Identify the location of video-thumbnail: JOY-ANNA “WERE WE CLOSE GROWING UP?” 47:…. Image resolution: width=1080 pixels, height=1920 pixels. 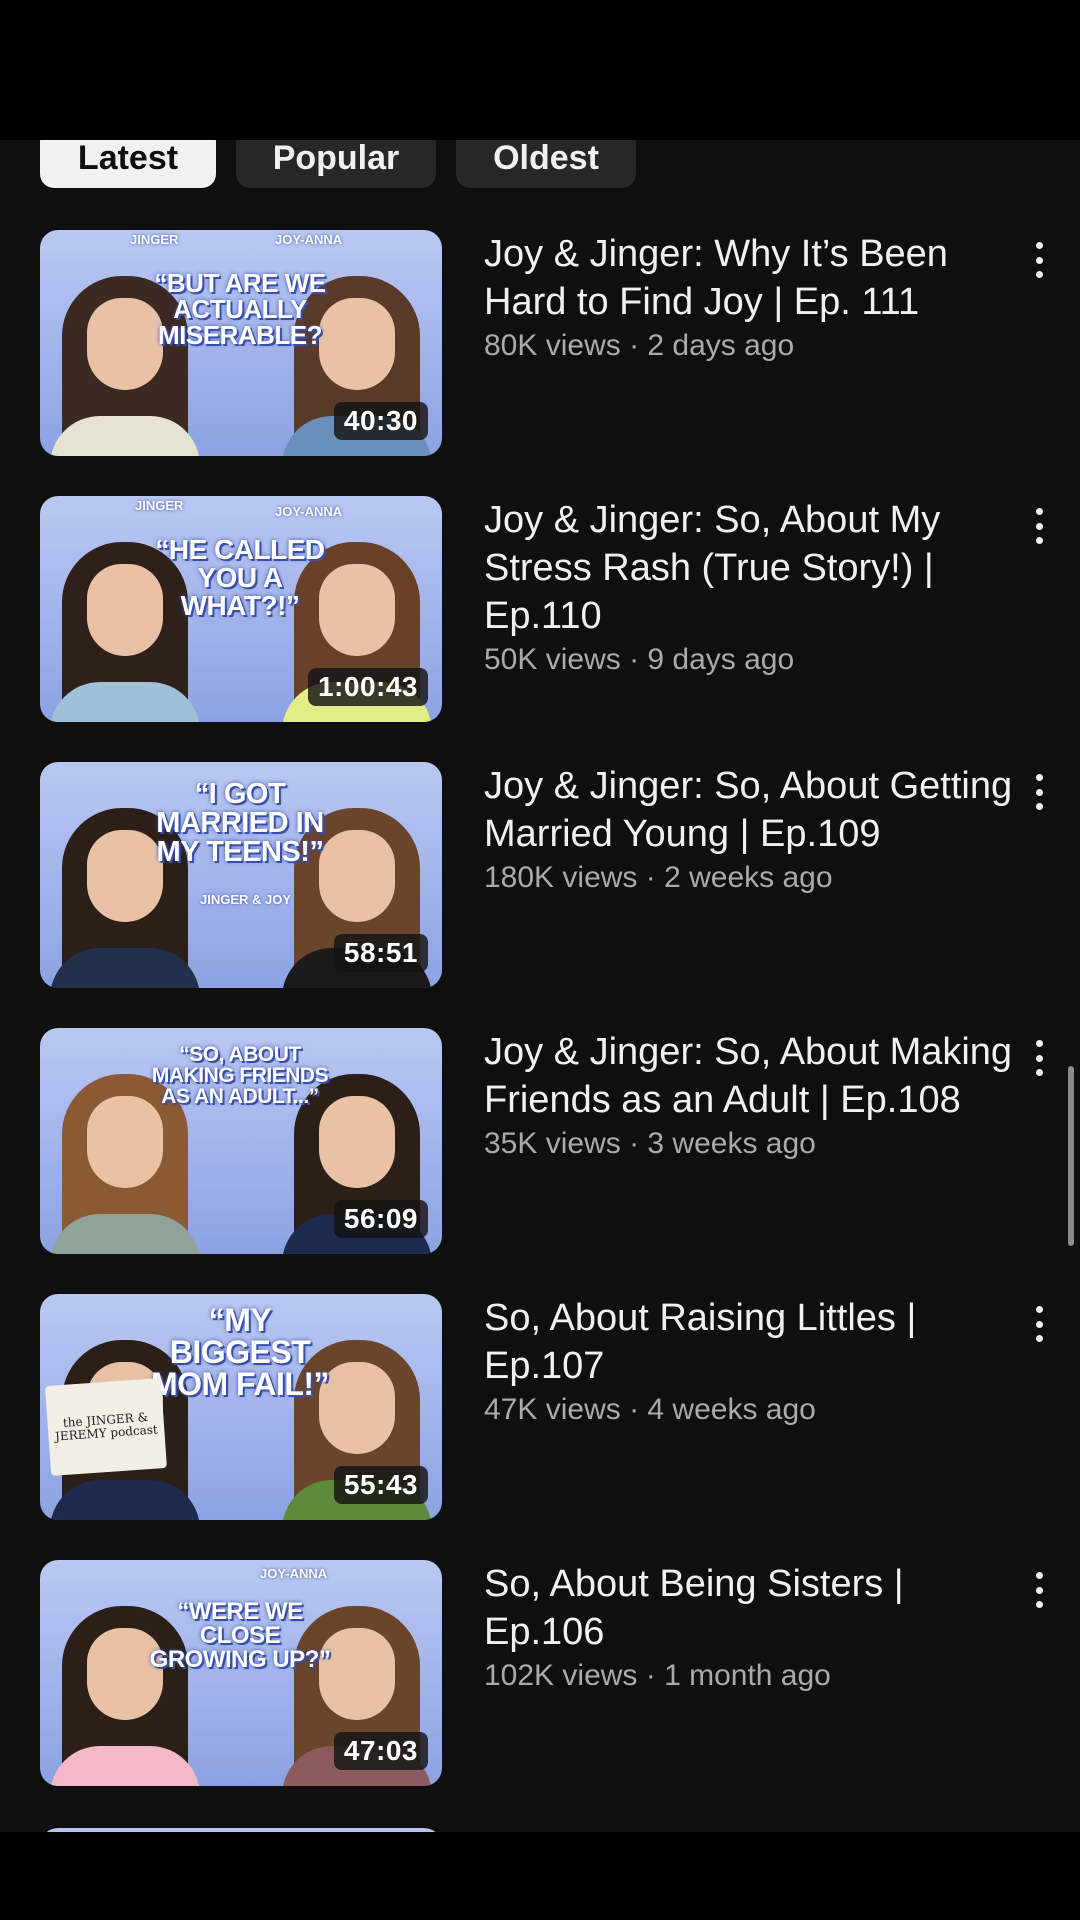
(241, 1673).